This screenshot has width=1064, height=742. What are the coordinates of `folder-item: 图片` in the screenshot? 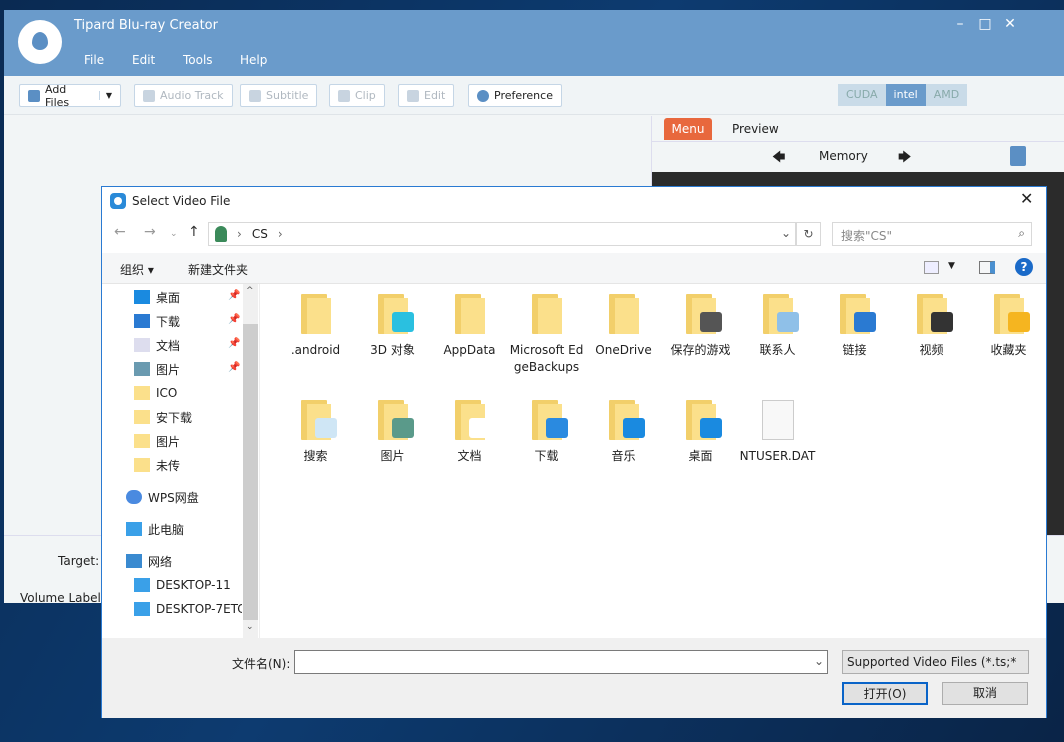 It's located at (392, 432).